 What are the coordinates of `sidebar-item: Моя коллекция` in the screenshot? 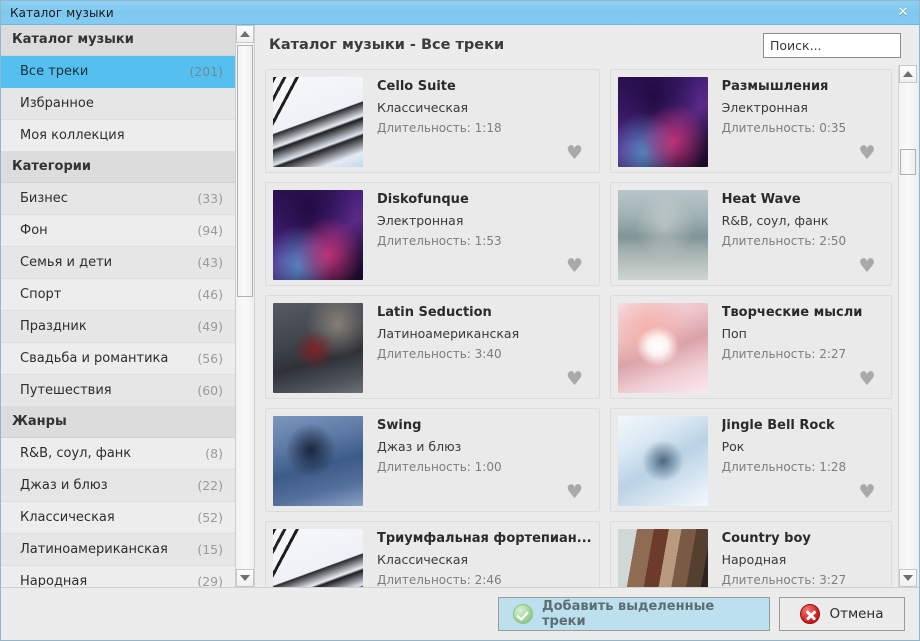 It's located at (118, 136).